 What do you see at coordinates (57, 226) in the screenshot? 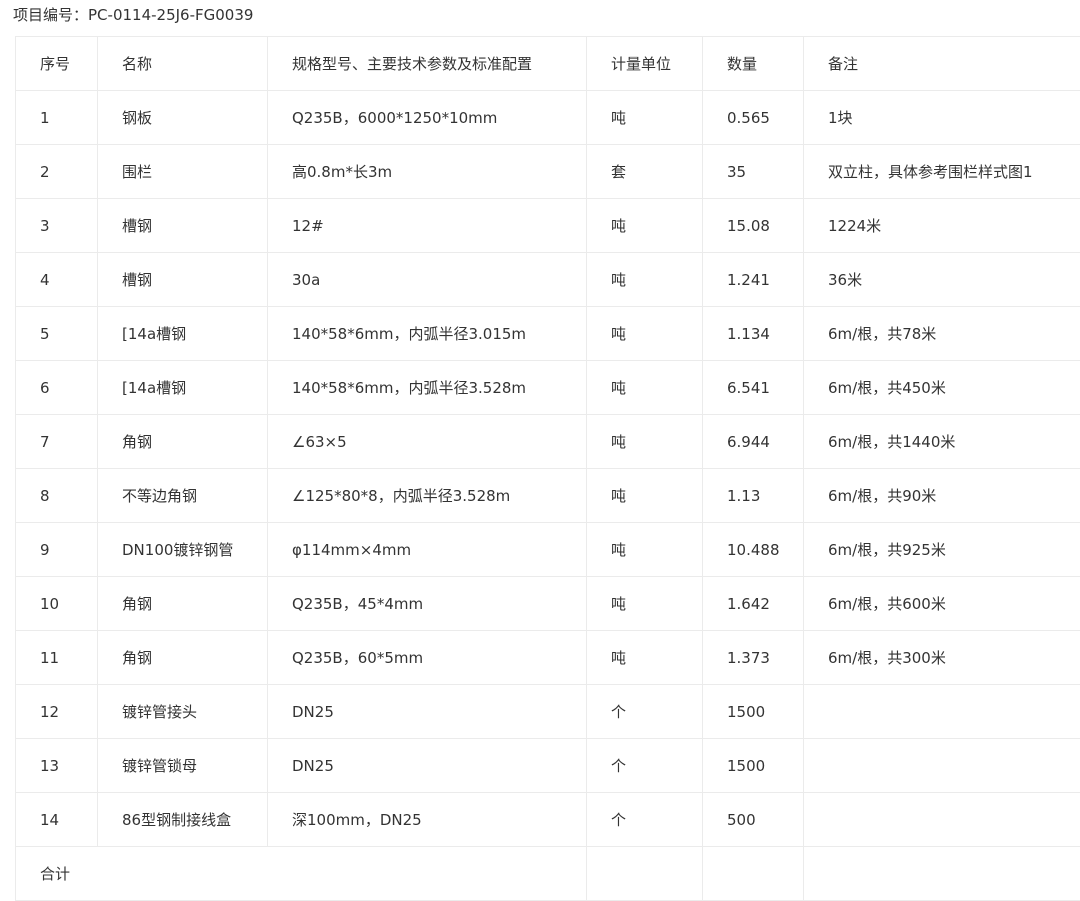
I see `cell-index: 3` at bounding box center [57, 226].